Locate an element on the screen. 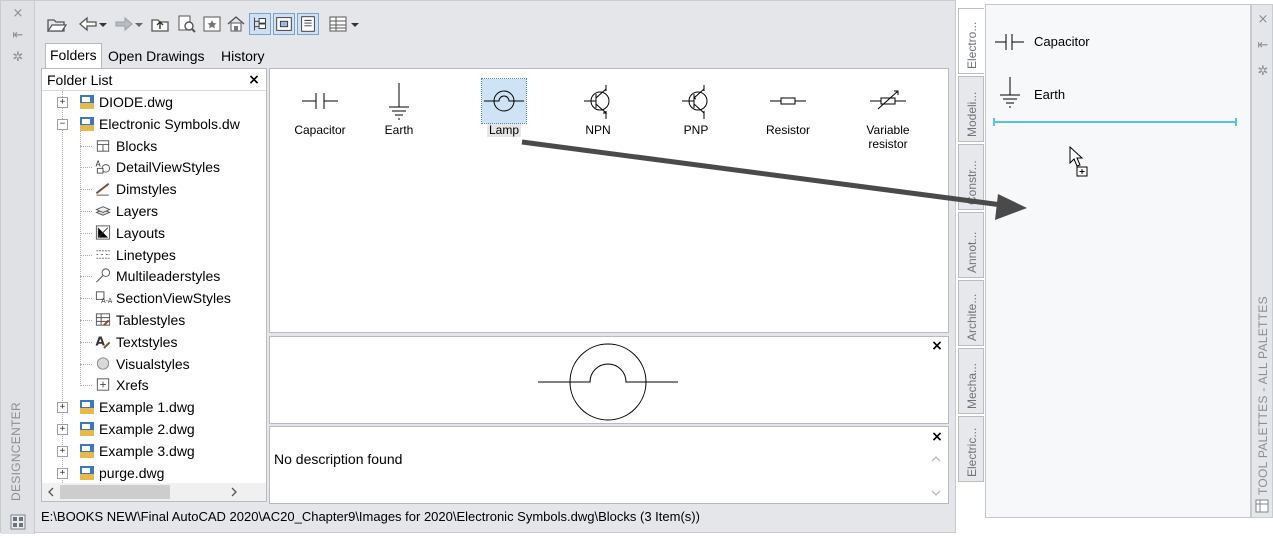 The height and width of the screenshot is (538, 1273). tree-item: Tablestyles is located at coordinates (154, 320).